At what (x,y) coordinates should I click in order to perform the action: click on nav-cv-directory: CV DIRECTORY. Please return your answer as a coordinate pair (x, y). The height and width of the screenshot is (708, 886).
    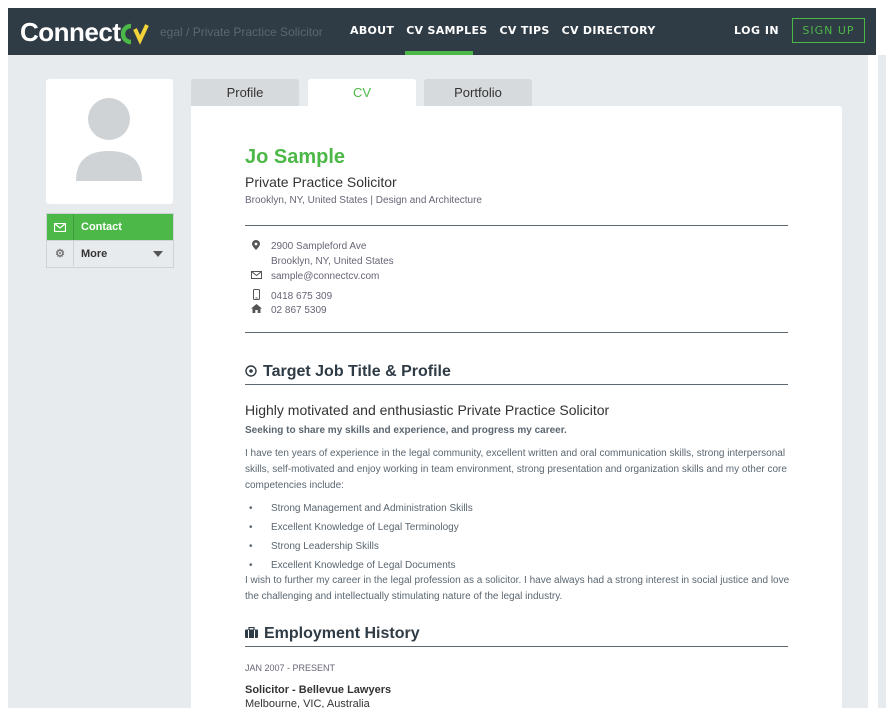
    Looking at the image, I should click on (609, 30).